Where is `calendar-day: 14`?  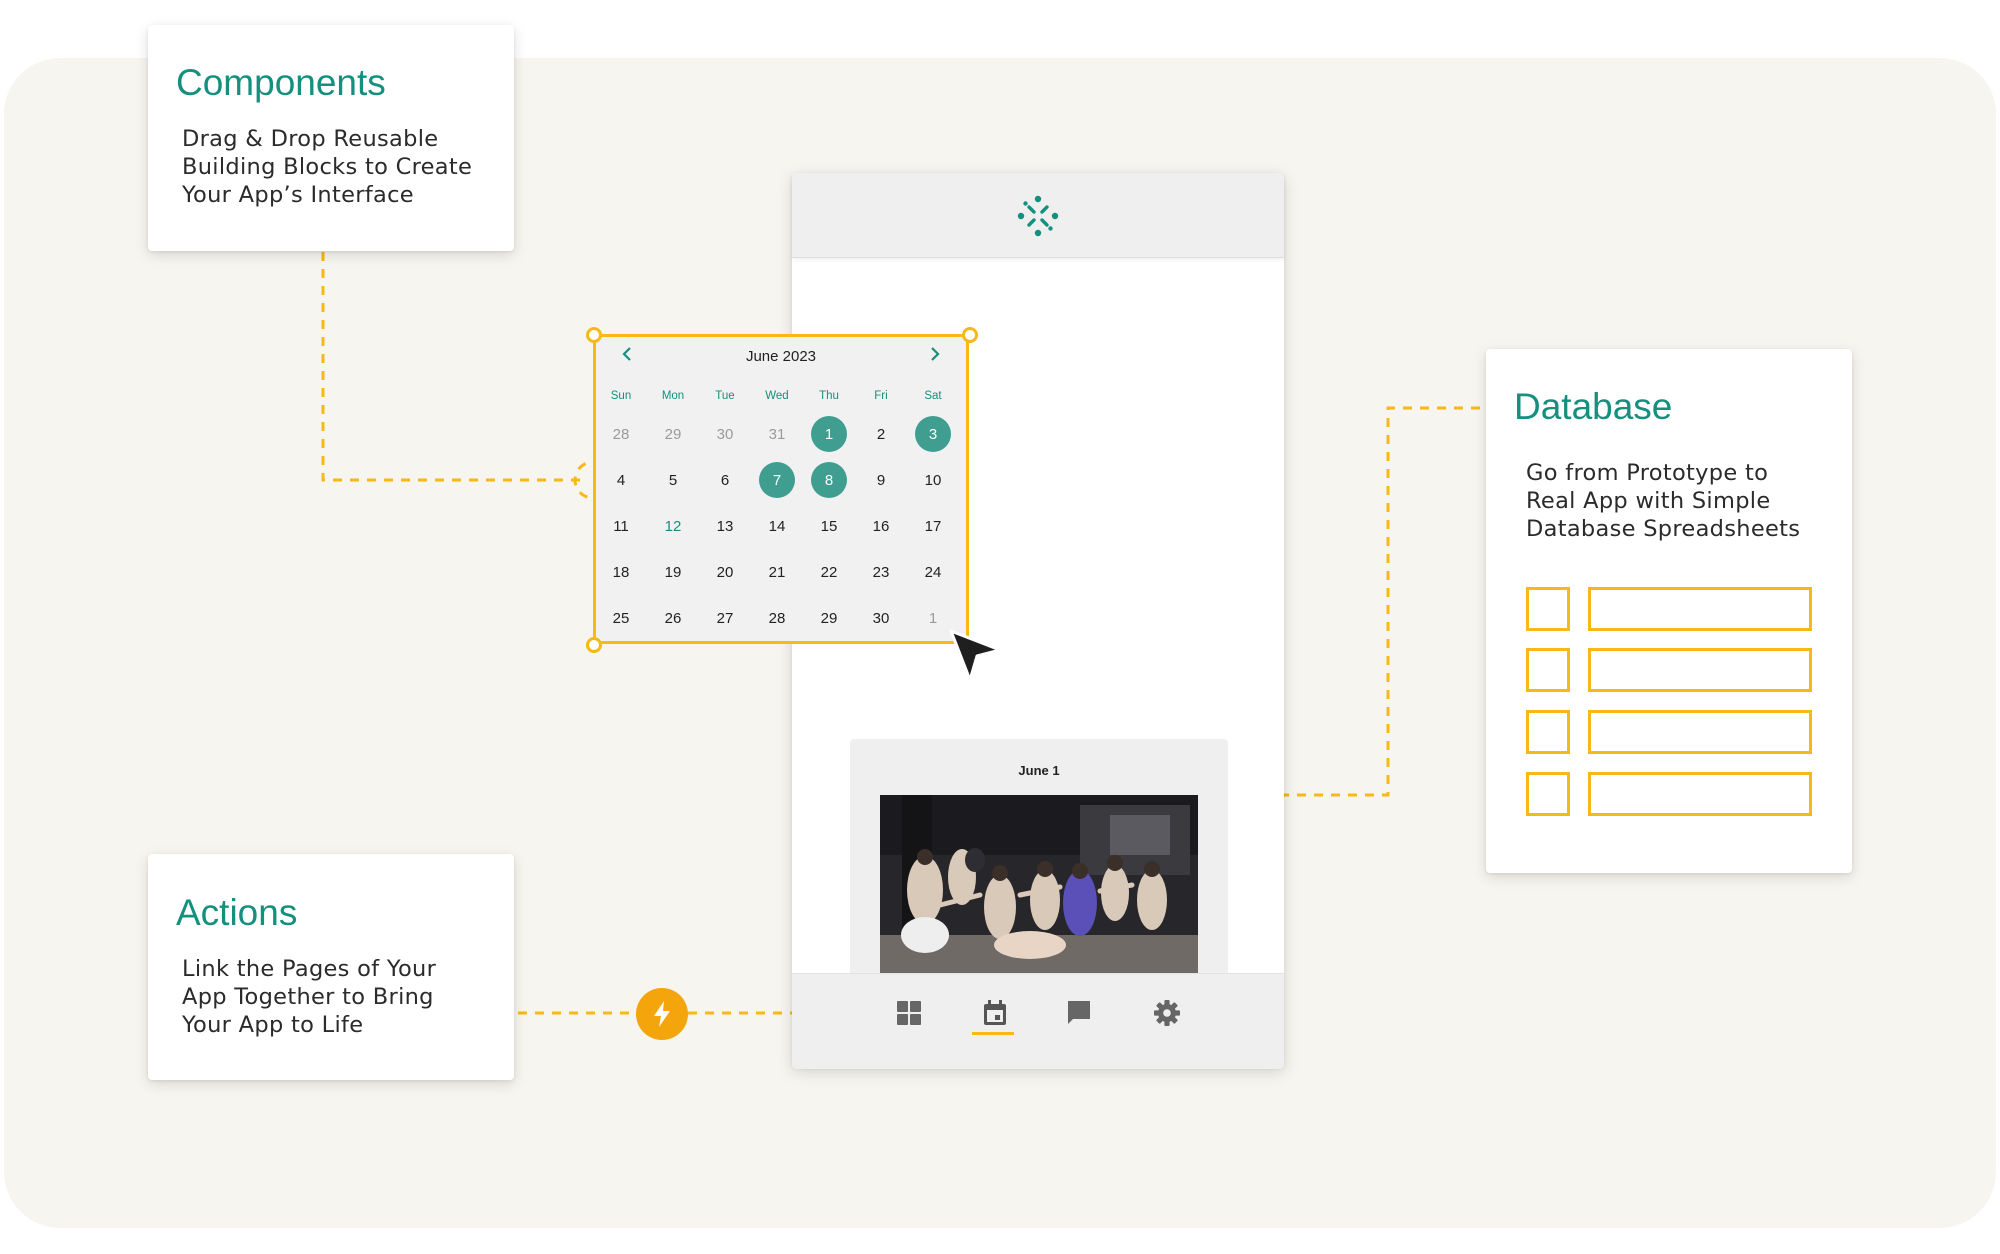 calendar-day: 14 is located at coordinates (777, 526).